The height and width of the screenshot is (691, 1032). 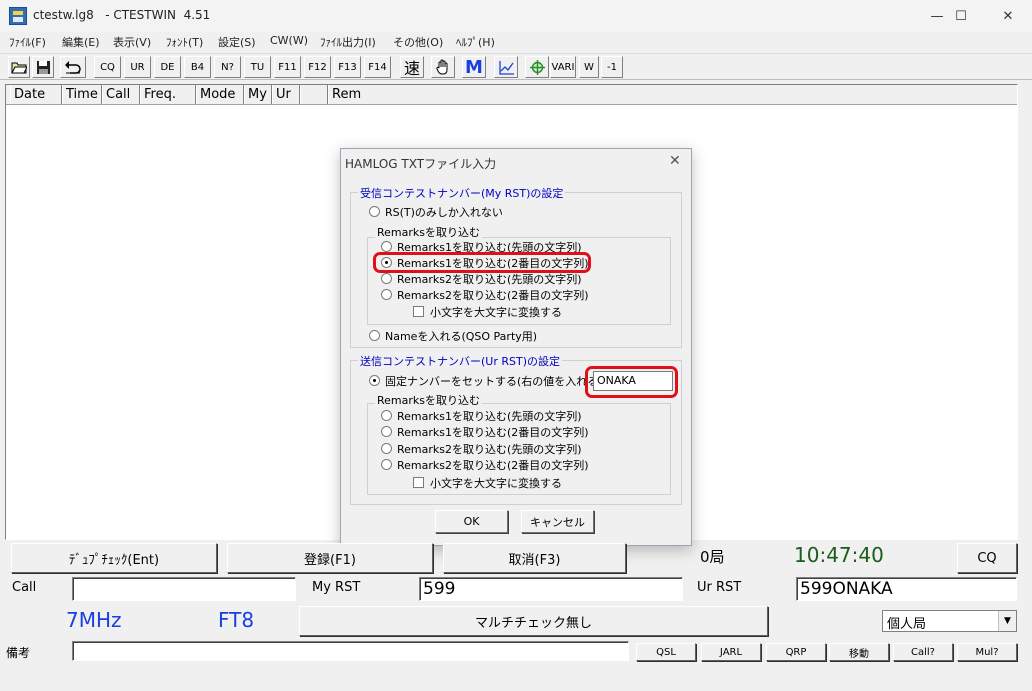 I want to click on band-display: 7MHz, so click(x=94, y=620).